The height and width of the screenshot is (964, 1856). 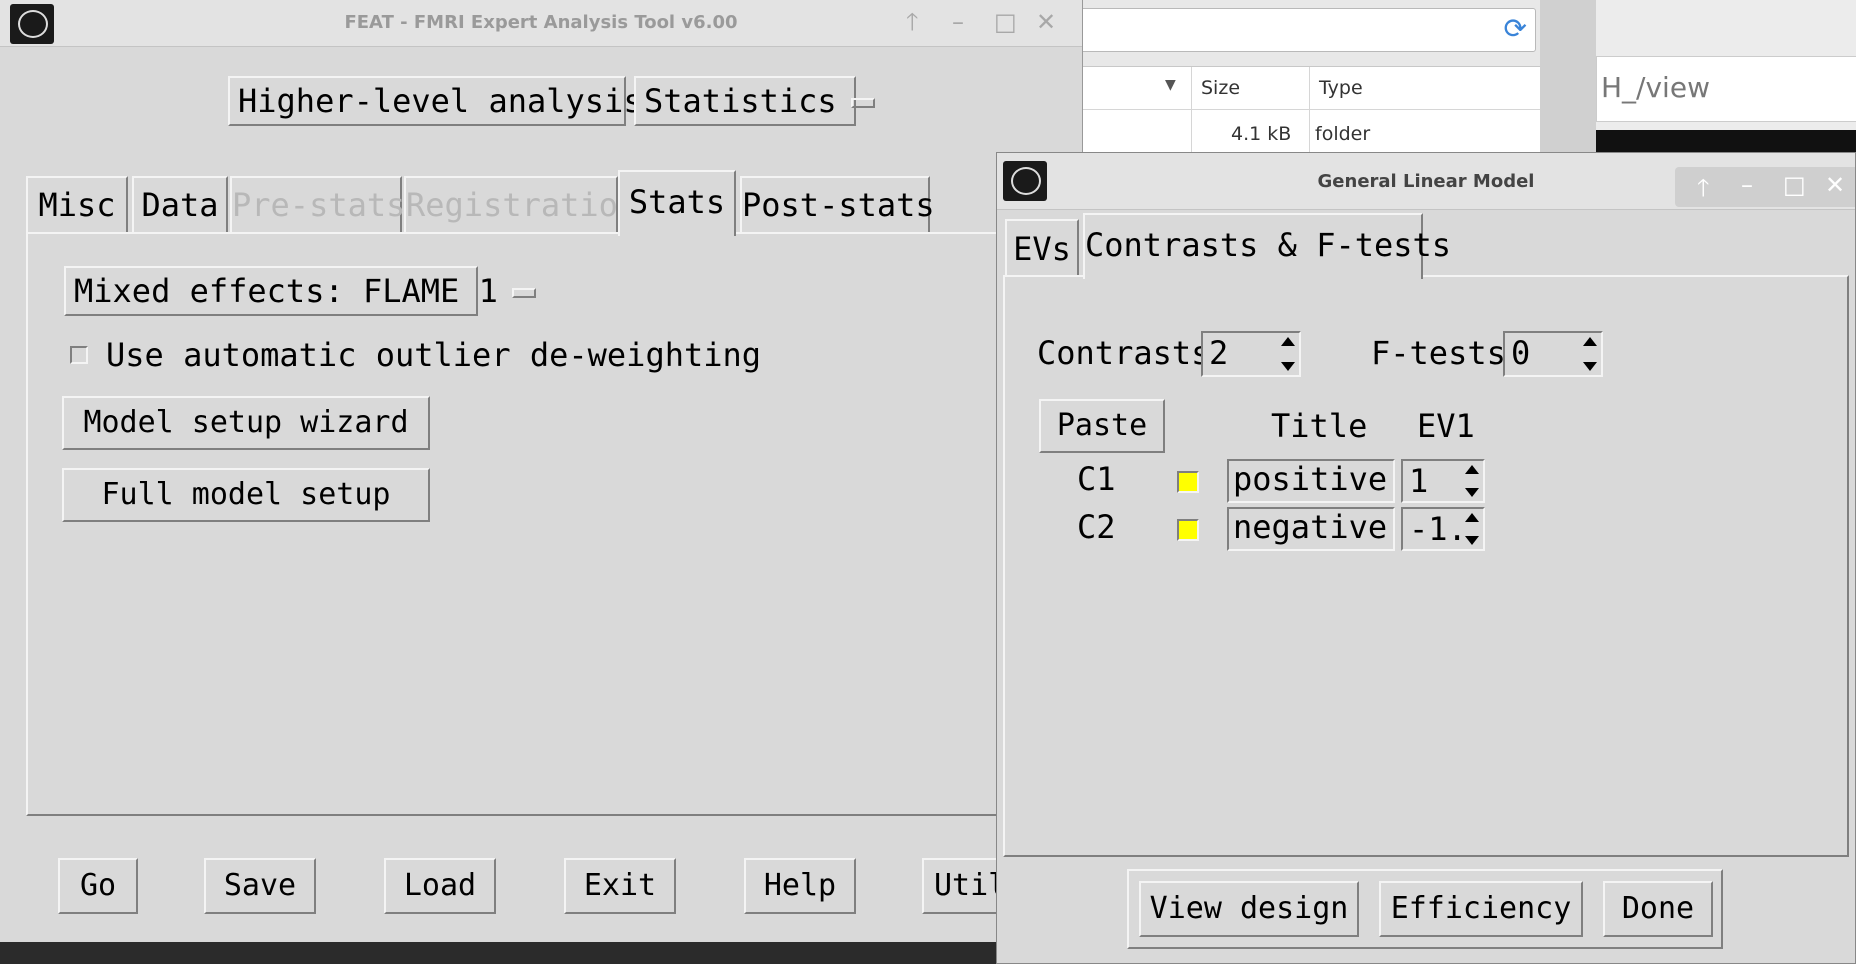 I want to click on exit-label: Exit, so click(x=620, y=885).